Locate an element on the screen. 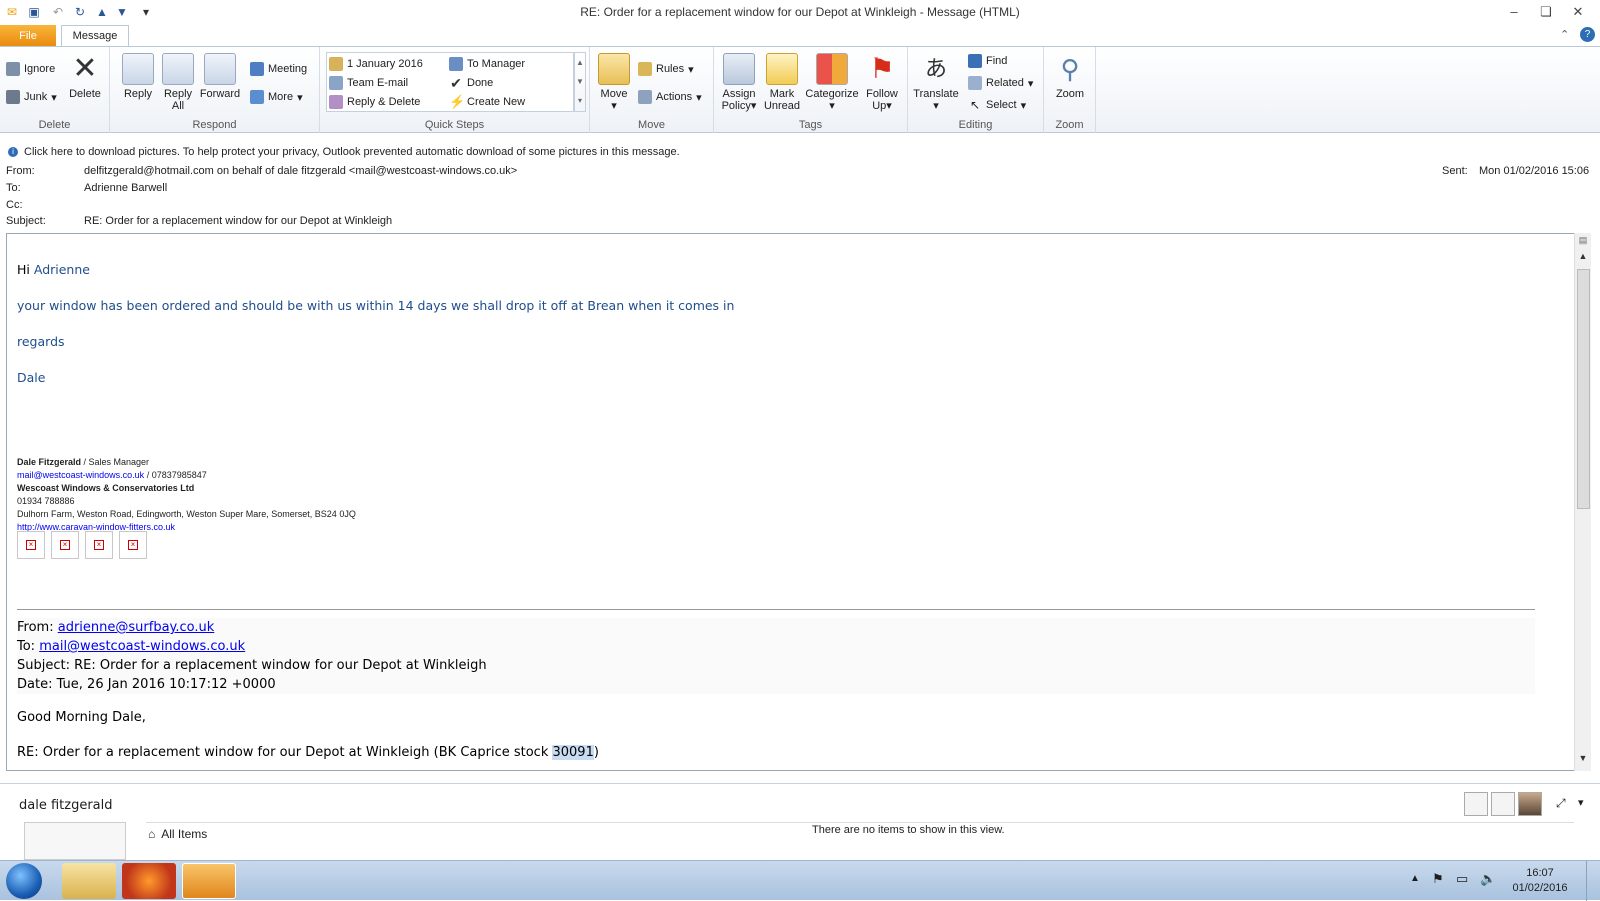 Image resolution: width=1600 pixels, height=901 pixels. meeting-button: Meeting is located at coordinates (278, 69).